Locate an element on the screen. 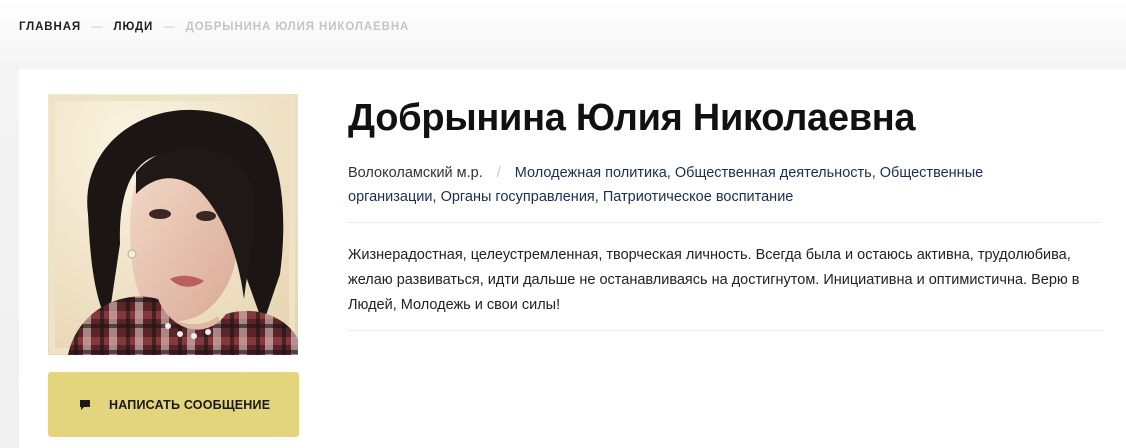 This screenshot has width=1126, height=448. region-label: Волоколамский м.р. is located at coordinates (415, 173).